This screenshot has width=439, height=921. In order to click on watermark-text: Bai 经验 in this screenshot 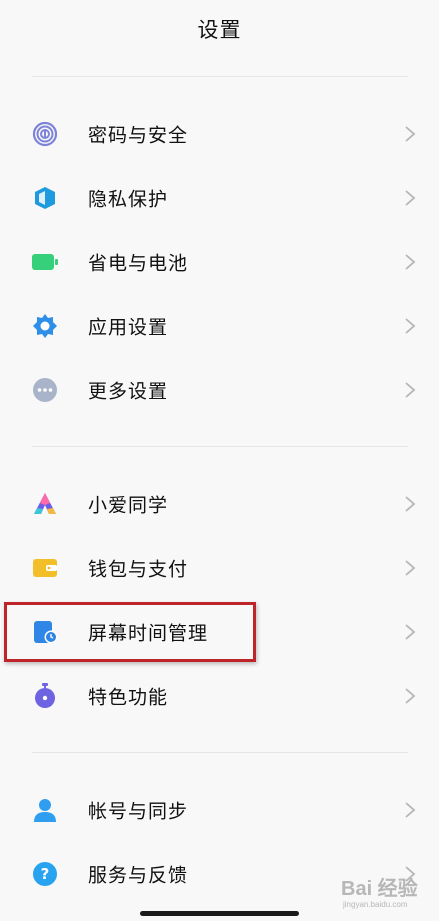, I will do `click(379, 889)`.